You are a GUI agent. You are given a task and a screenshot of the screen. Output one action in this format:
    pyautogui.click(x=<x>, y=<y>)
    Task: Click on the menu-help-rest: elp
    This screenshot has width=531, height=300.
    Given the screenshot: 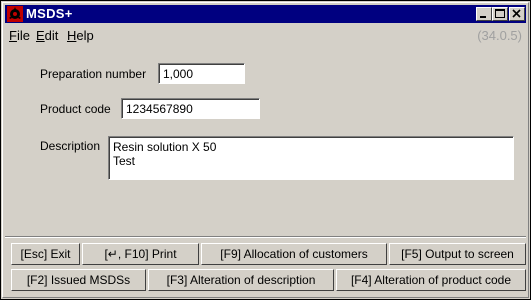 What is the action you would take?
    pyautogui.click(x=85, y=35)
    